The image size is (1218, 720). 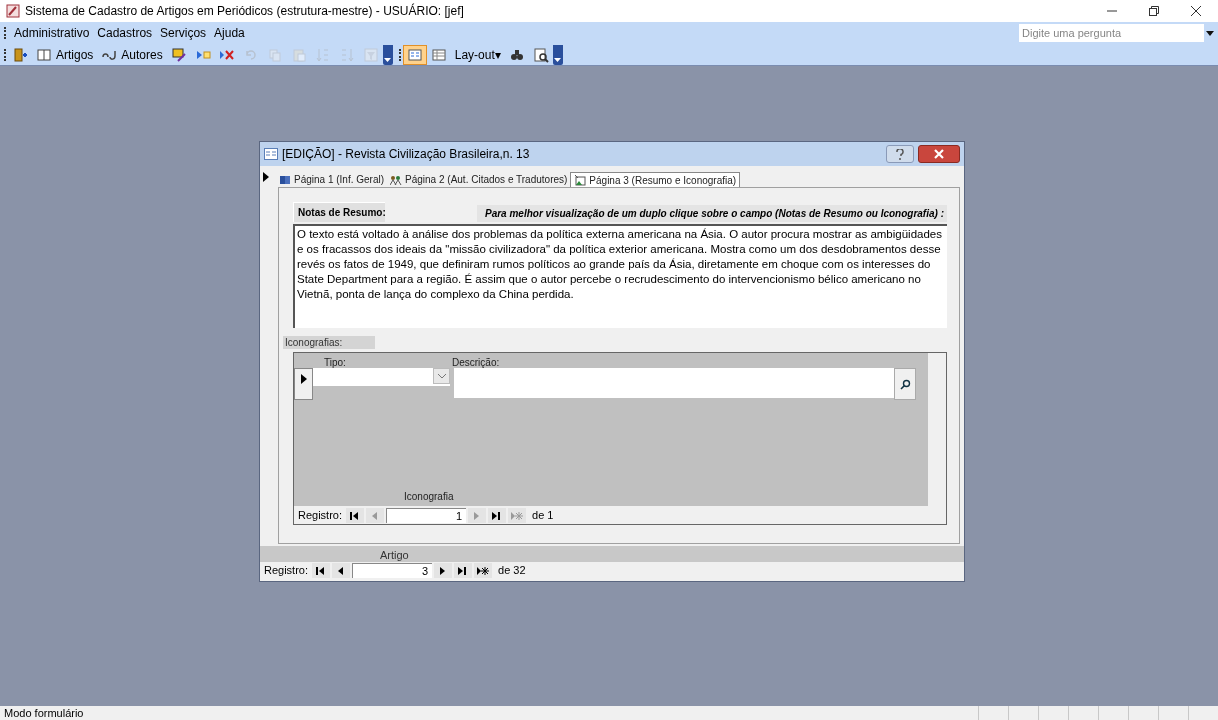 I want to click on restore-icon, so click(x=1154, y=11).